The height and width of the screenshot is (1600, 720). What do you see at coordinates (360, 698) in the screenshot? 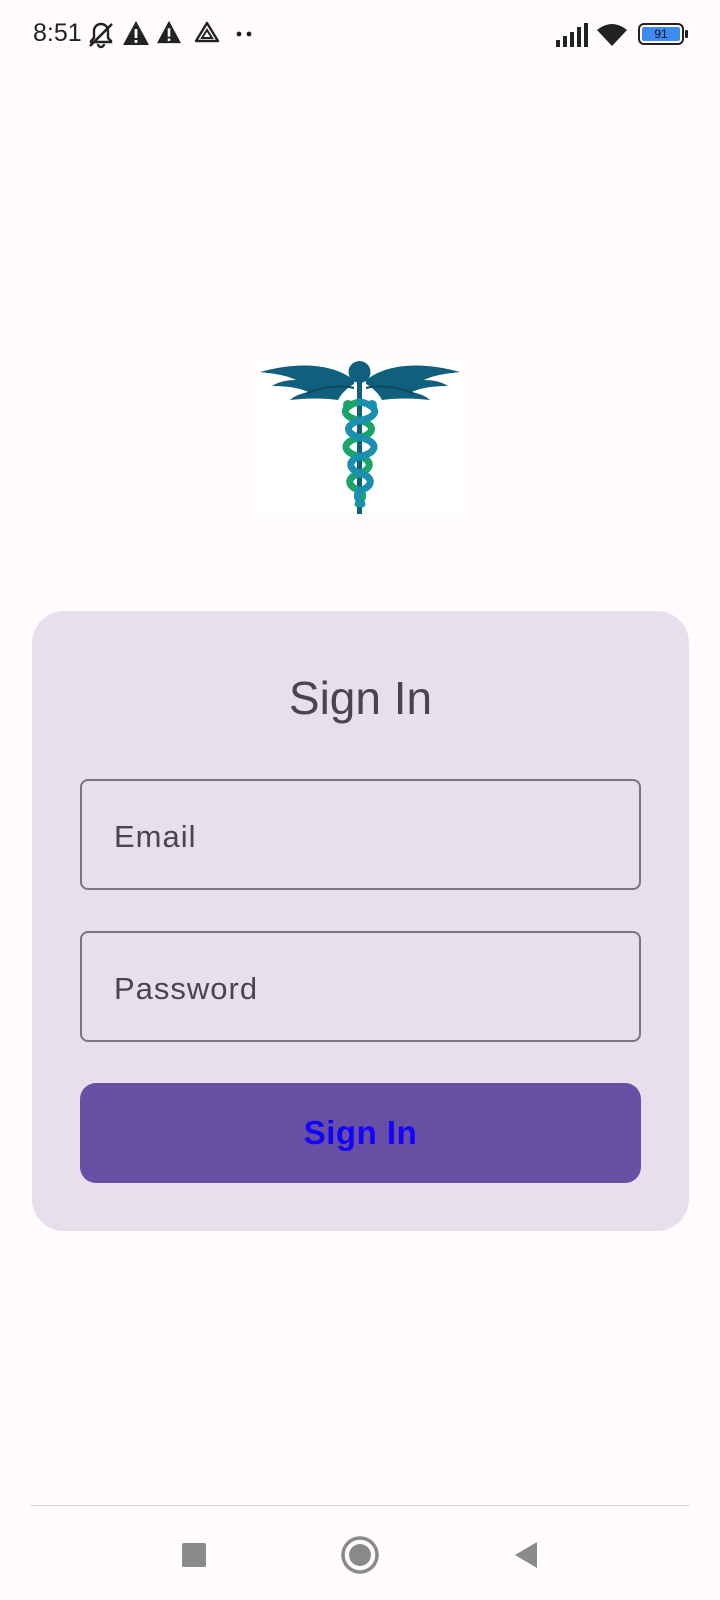
I see `sign-in-title: Sign In` at bounding box center [360, 698].